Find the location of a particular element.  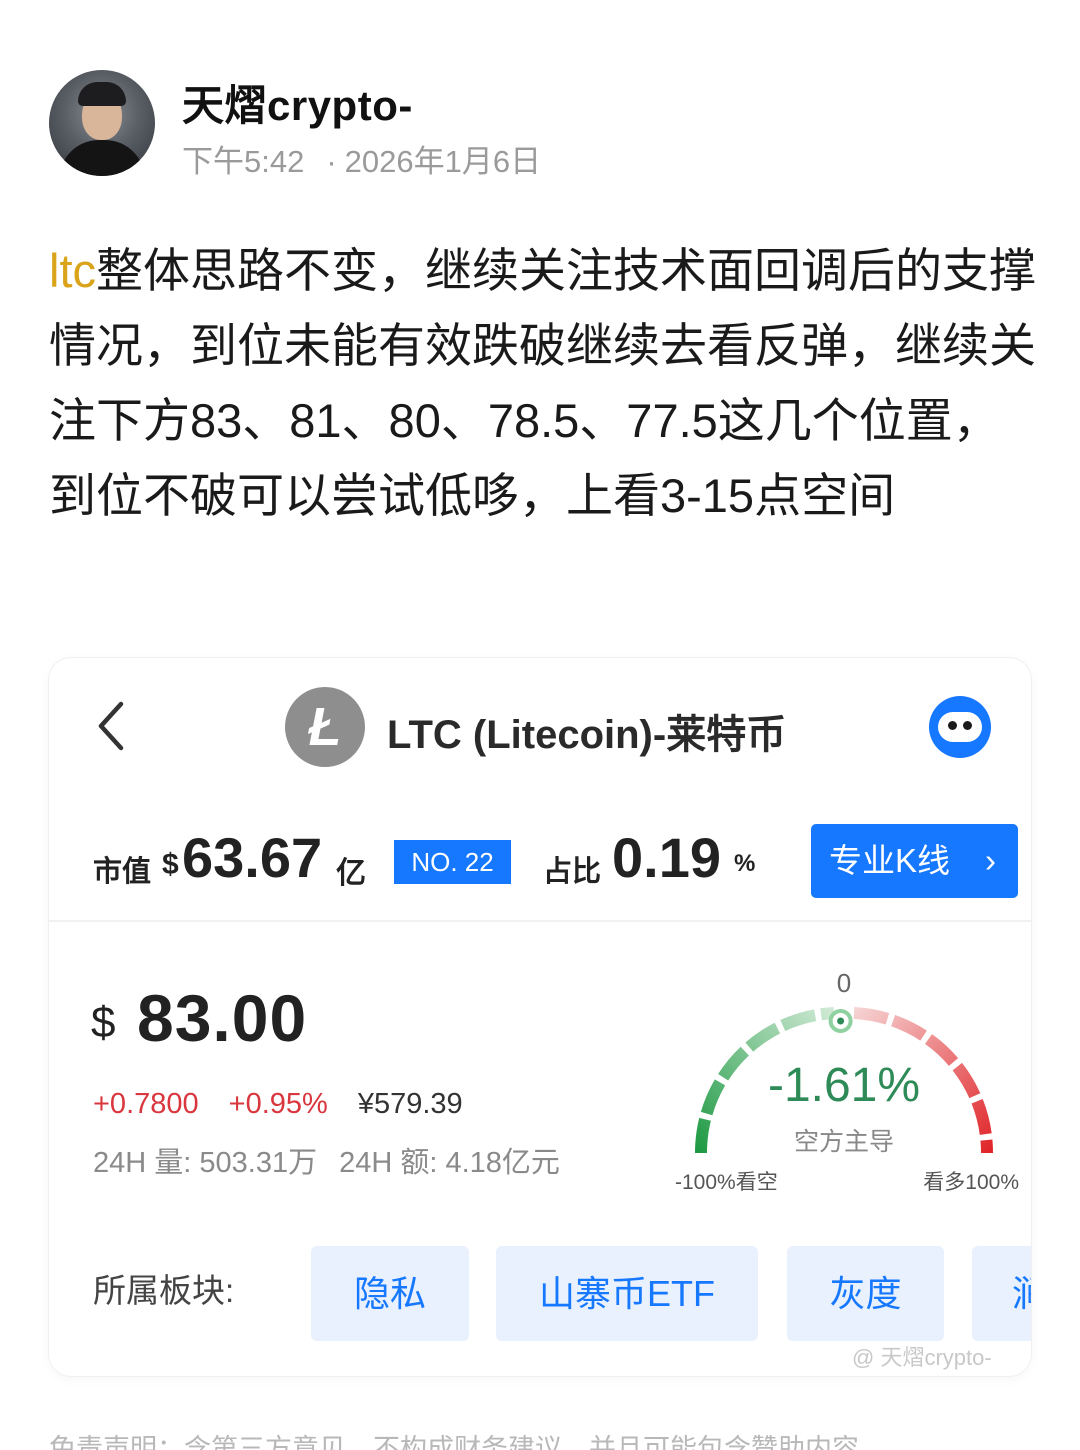

amount-24h: 24H 额: 4.18亿元 is located at coordinates (449, 1163).